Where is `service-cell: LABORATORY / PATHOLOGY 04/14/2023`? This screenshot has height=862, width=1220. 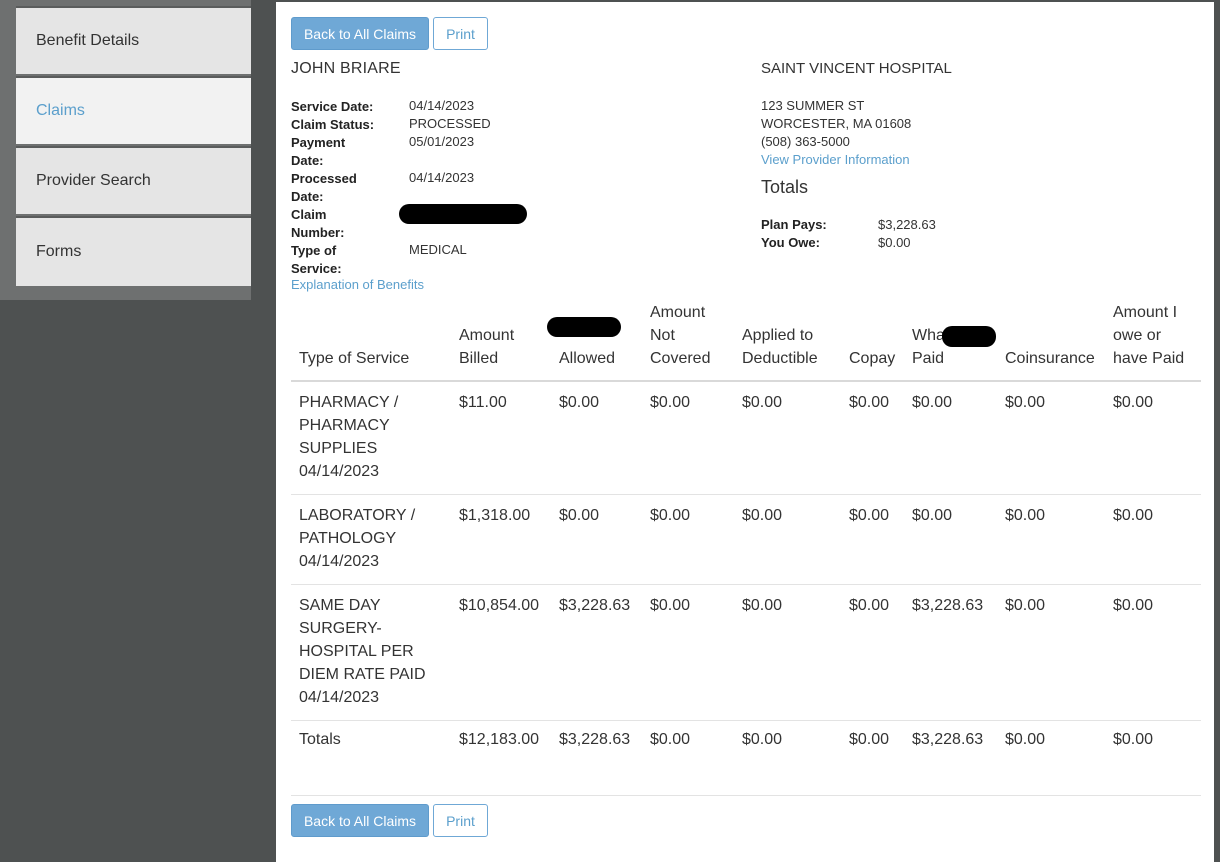 service-cell: LABORATORY / PATHOLOGY 04/14/2023 is located at coordinates (371, 539).